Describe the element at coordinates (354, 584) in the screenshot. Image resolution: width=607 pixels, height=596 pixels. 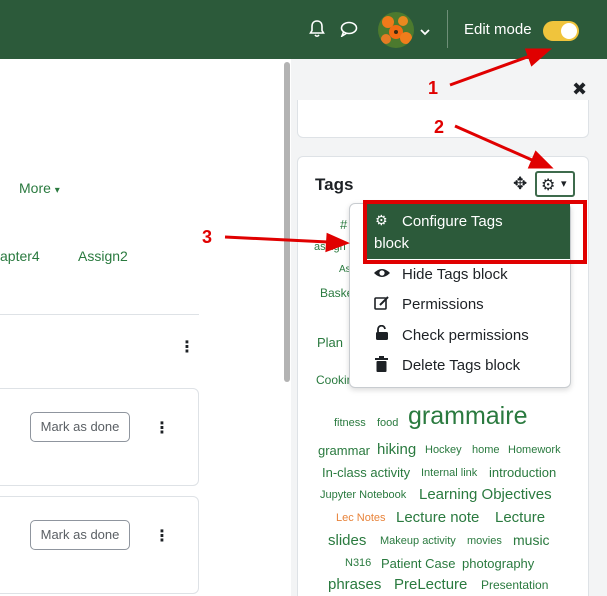
I see `tag-link: phrases` at that location.